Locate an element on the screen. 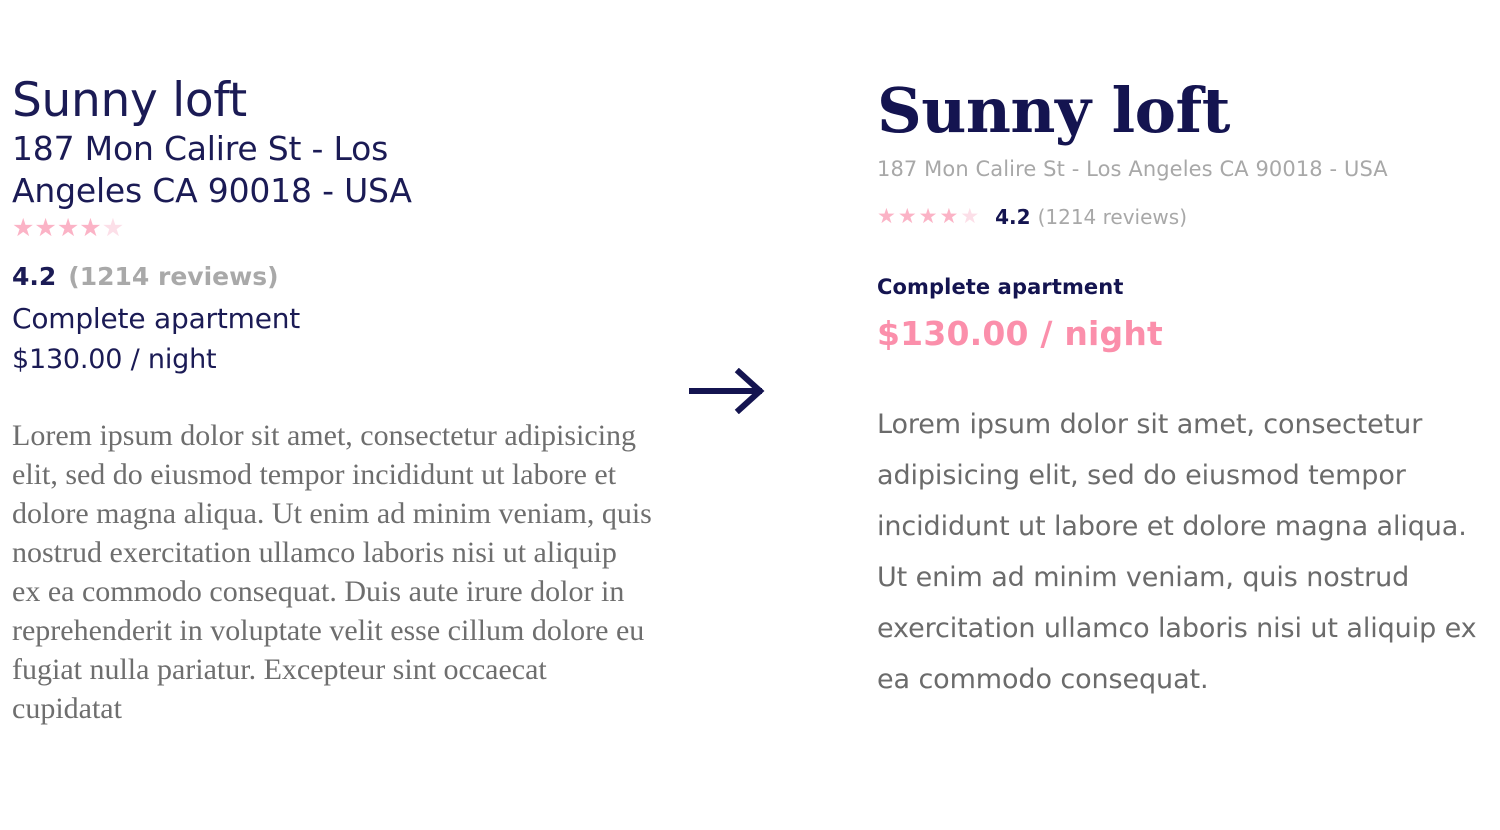  after-title: Sunny loft is located at coordinates (1053, 110).